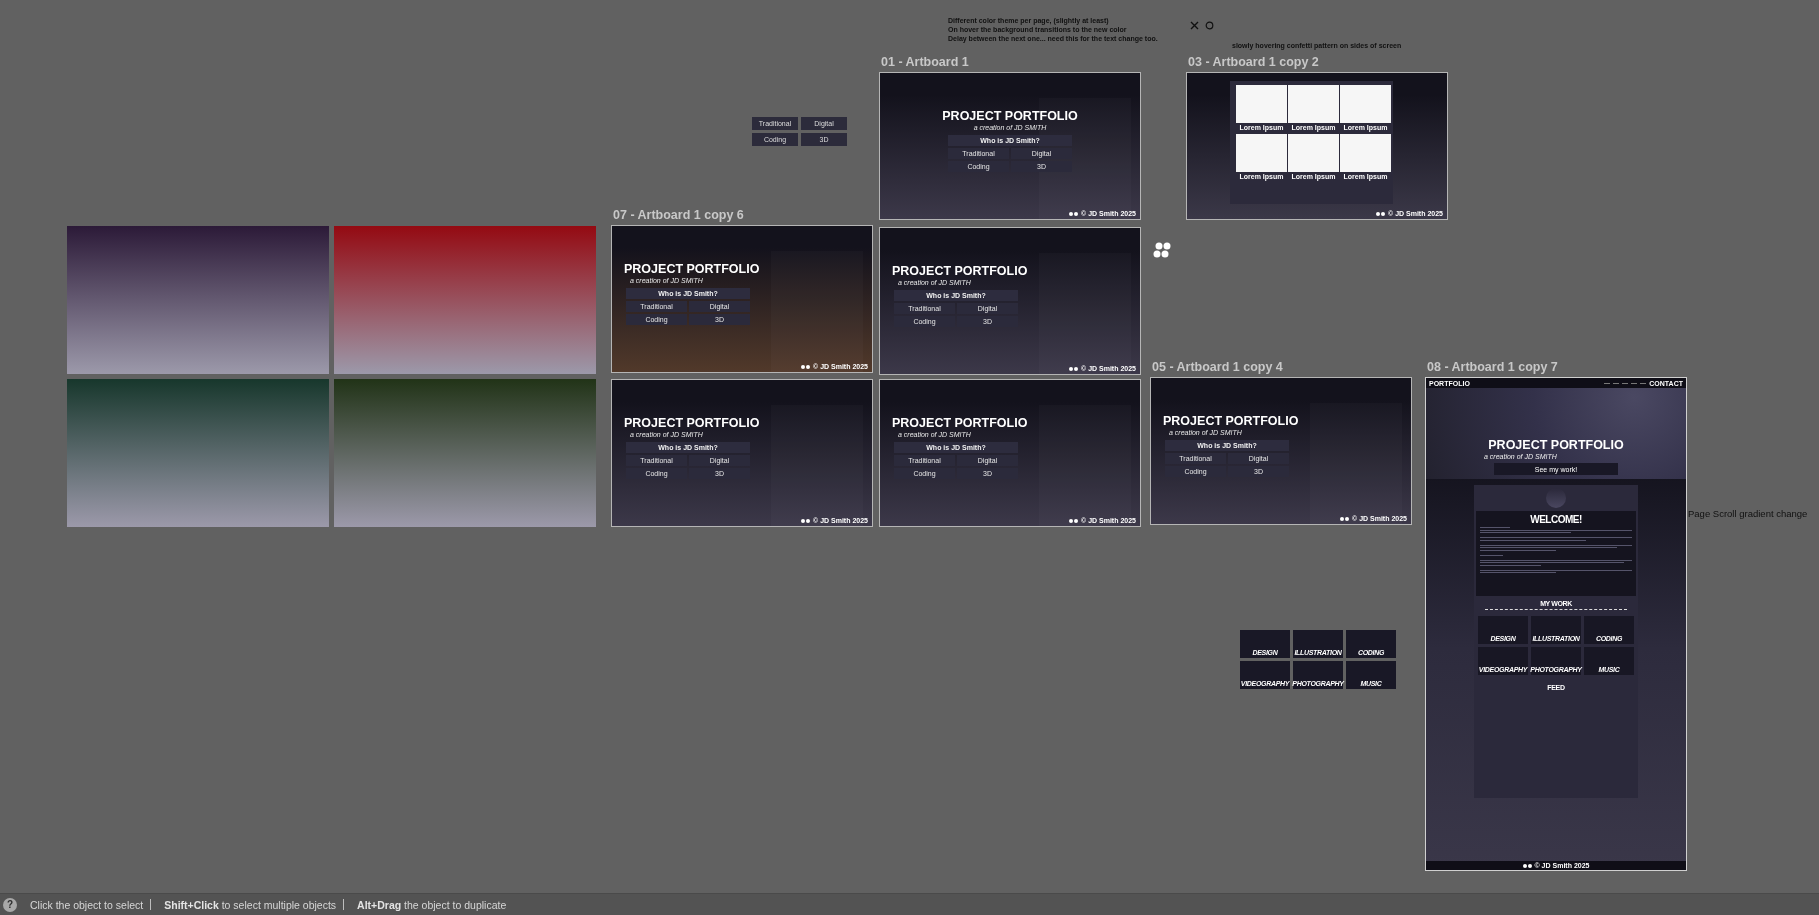 The width and height of the screenshot is (1819, 915). What do you see at coordinates (677, 215) in the screenshot?
I see `artboard-label: 07 - Artboard 1 copy 6` at bounding box center [677, 215].